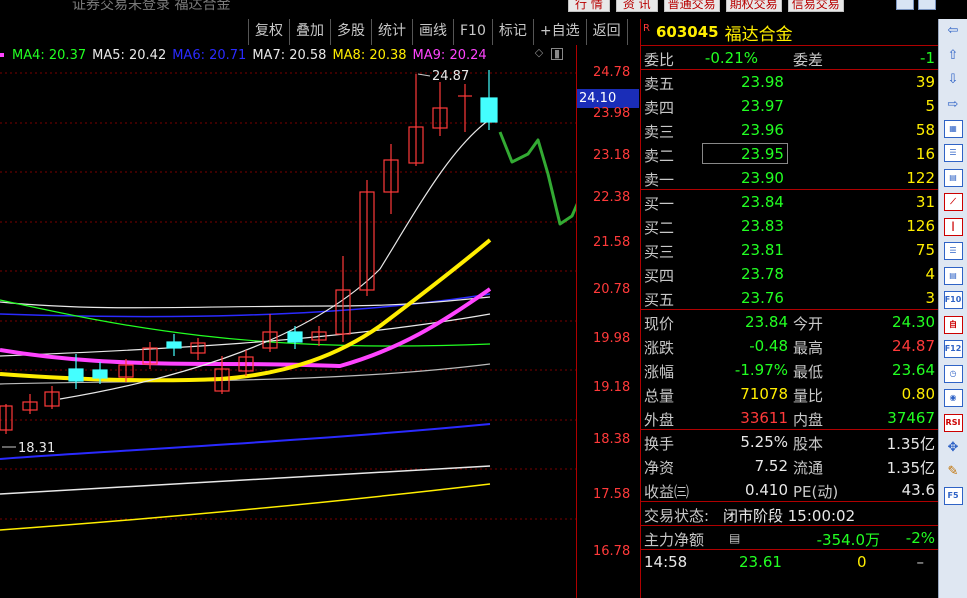  Describe the element at coordinates (789, 202) in the screenshot. I see `bid-row: 买一 23.84 31` at that location.